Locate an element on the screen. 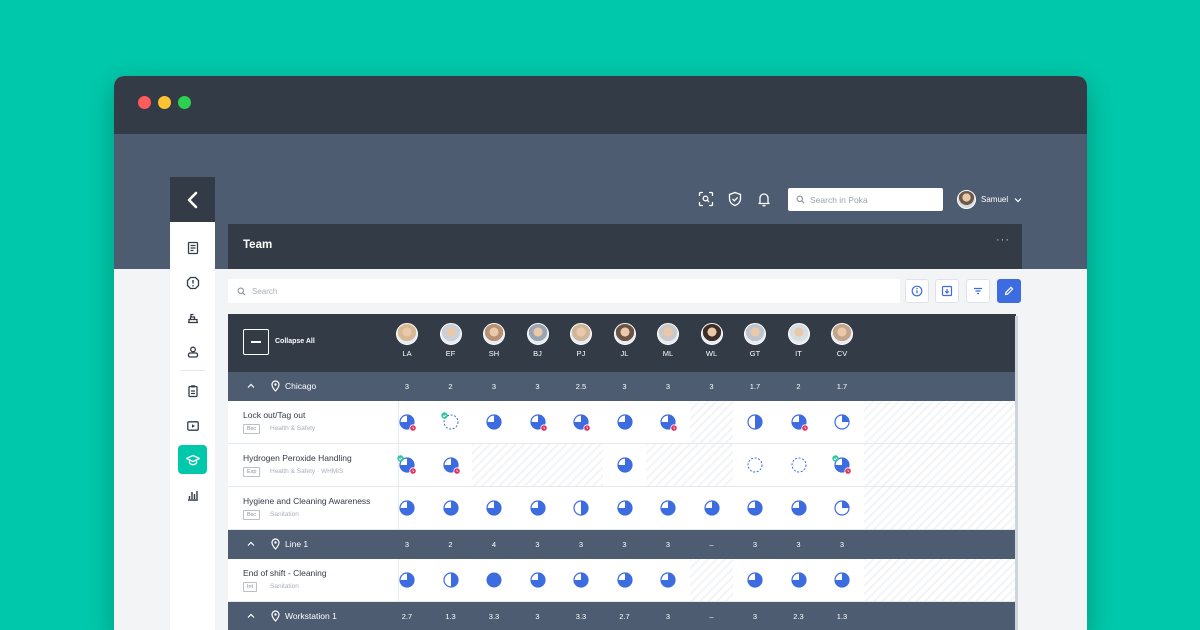 This screenshot has width=1200, height=630. info-icon is located at coordinates (917, 291).